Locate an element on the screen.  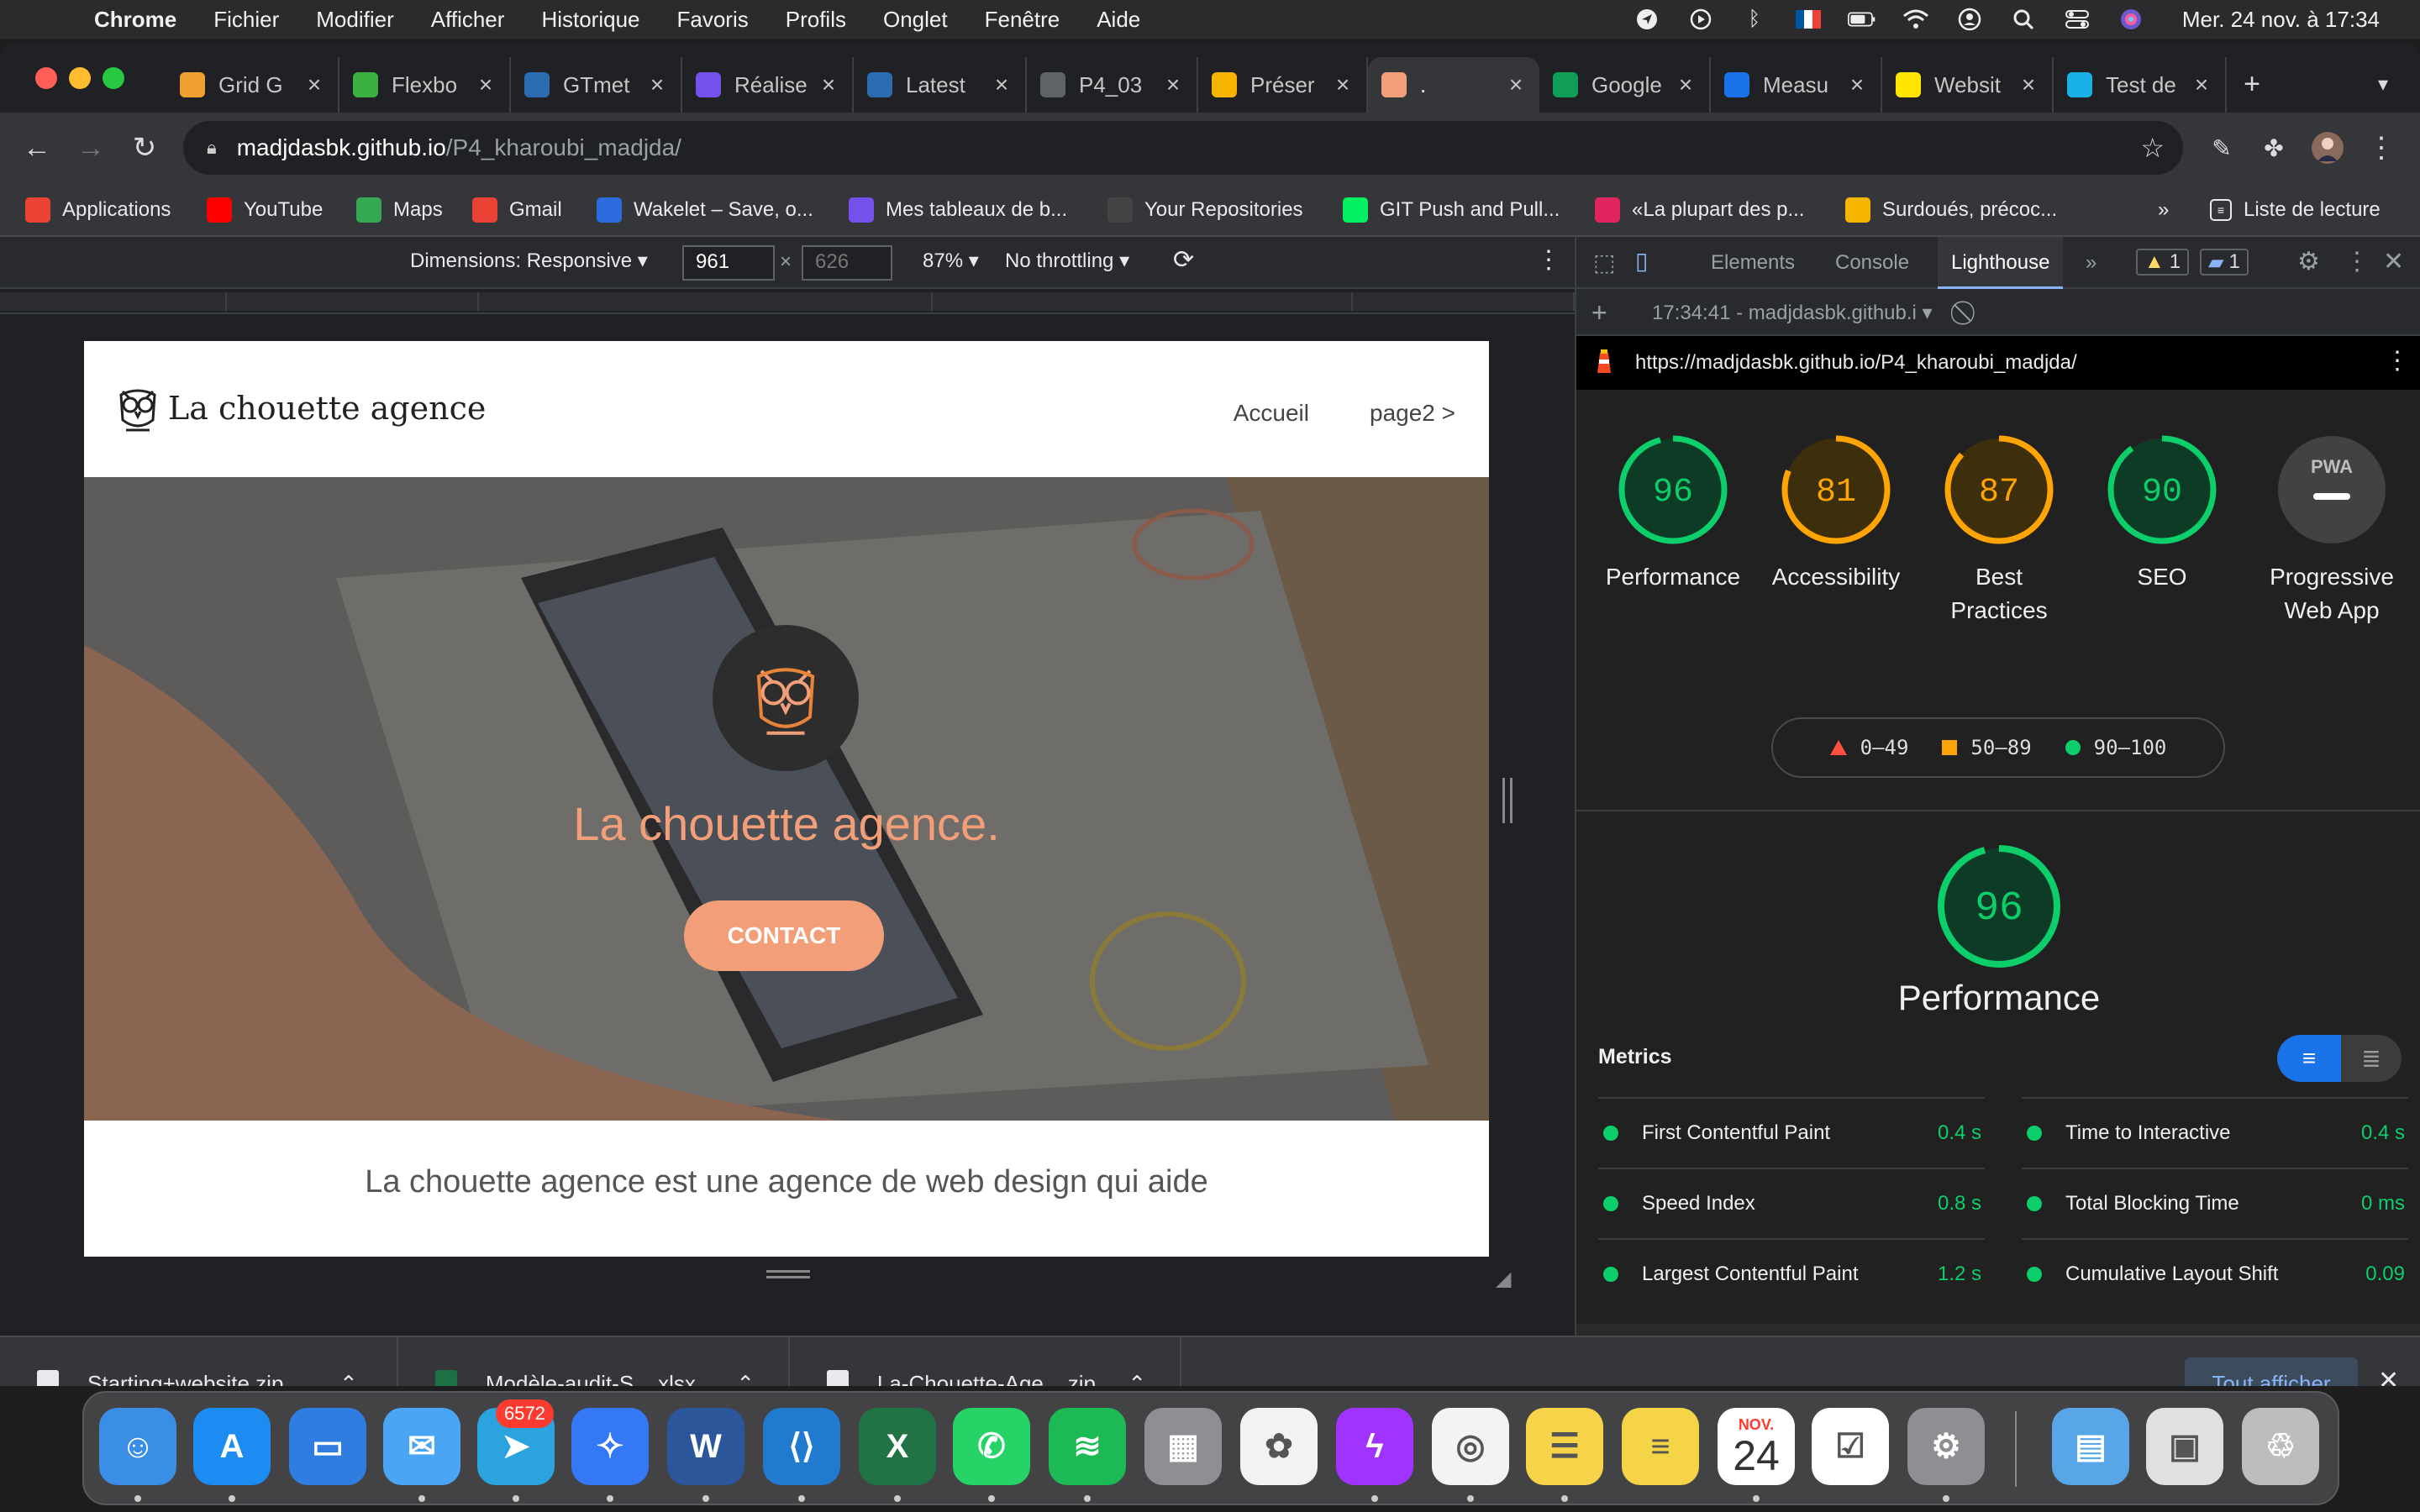
wifi-icon is located at coordinates (1916, 19).